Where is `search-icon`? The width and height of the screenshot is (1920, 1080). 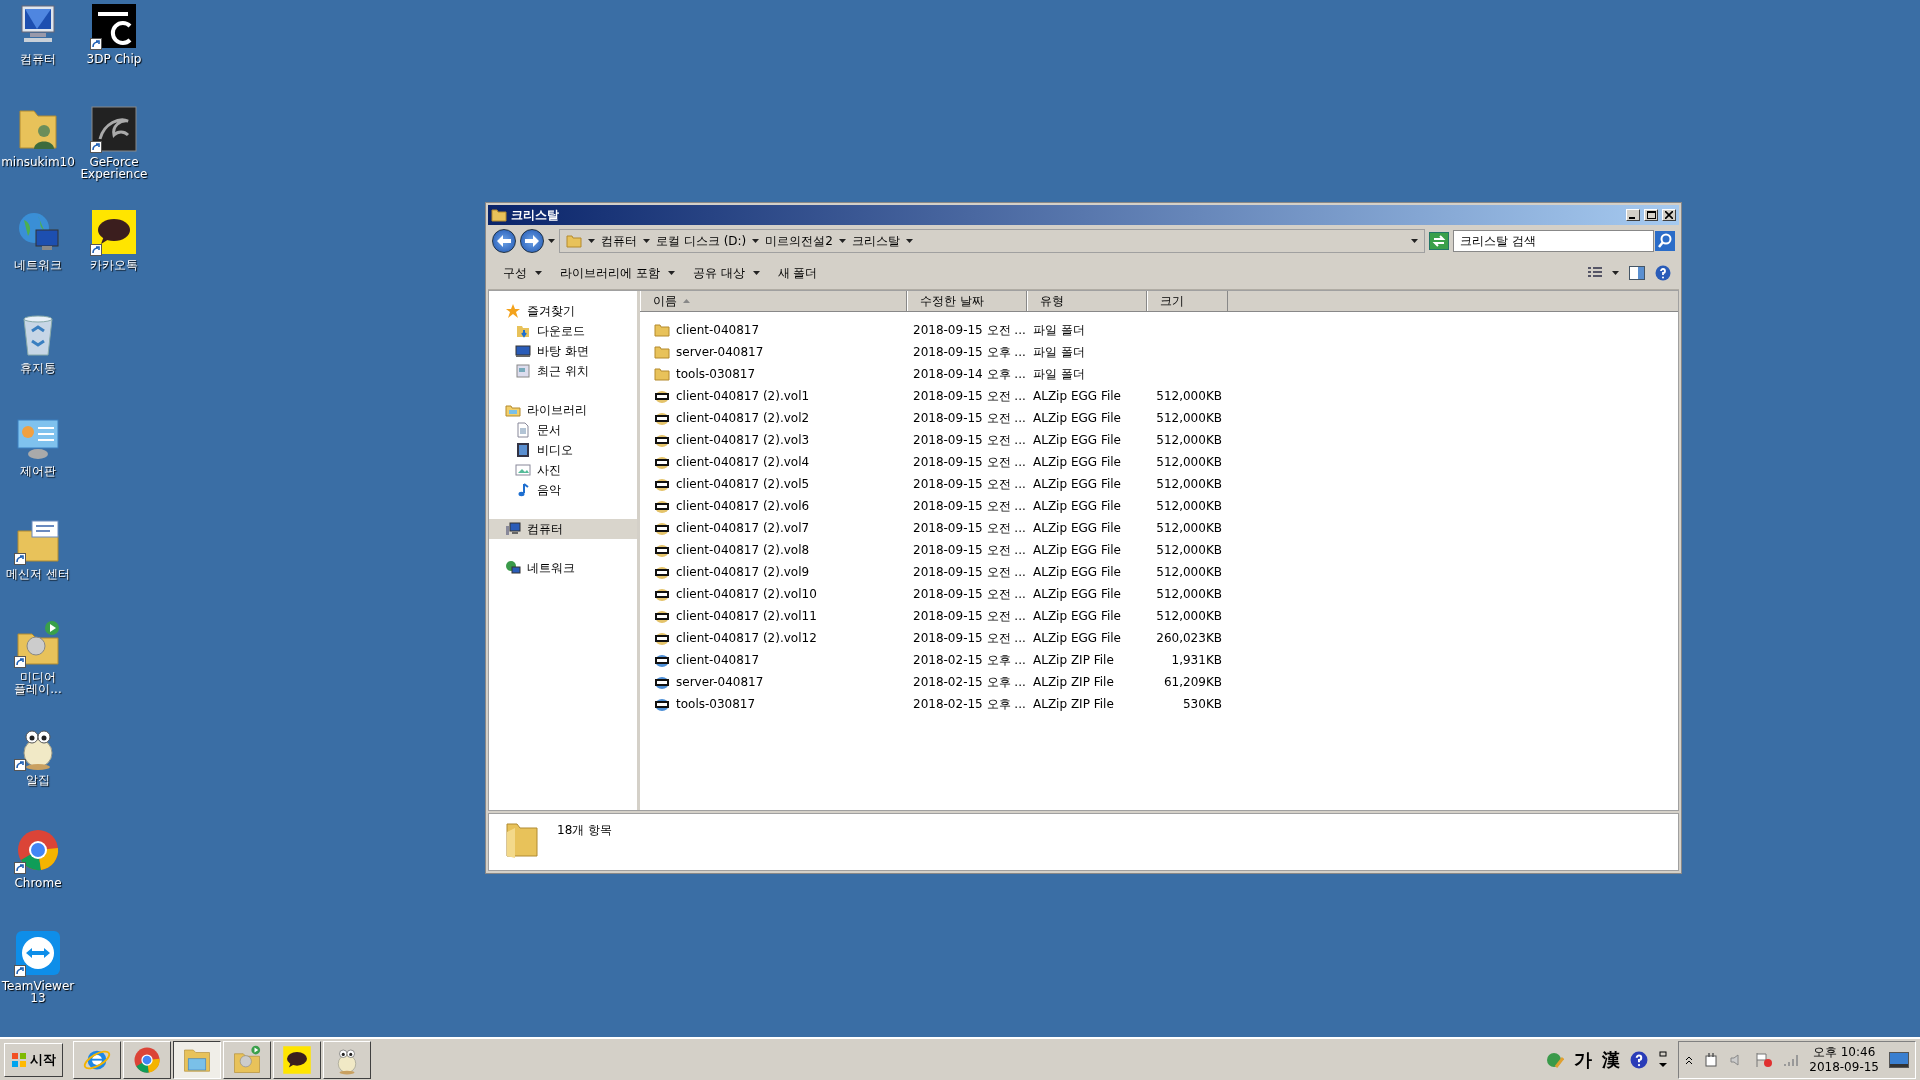 search-icon is located at coordinates (1665, 241).